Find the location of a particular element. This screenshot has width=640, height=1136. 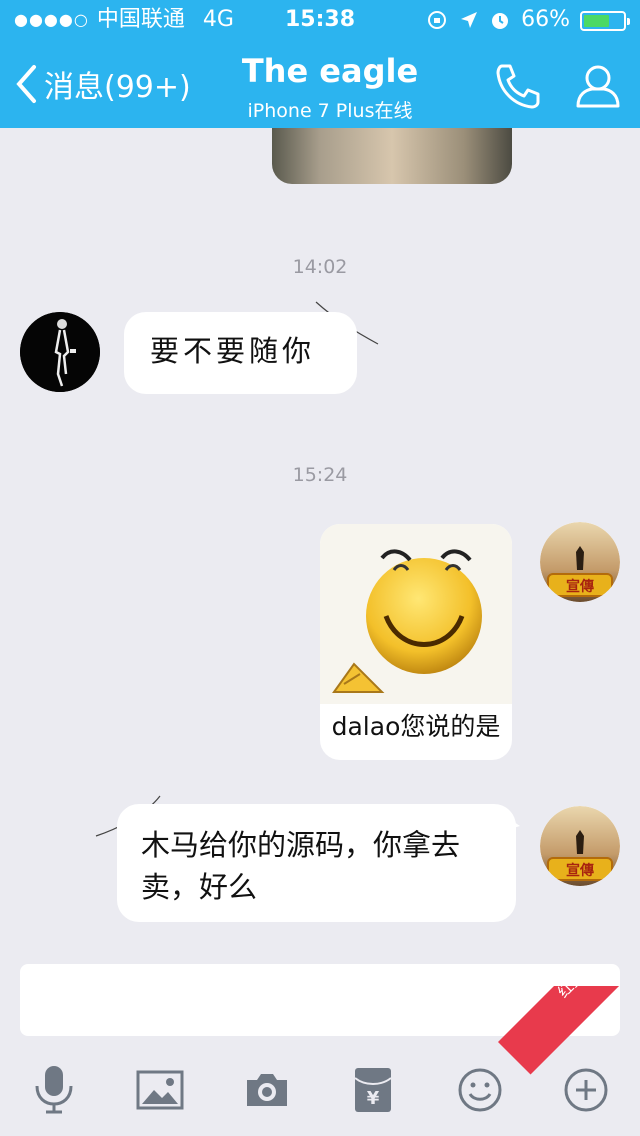

outgoing-message-bubble: 木马给你的源码，你拿去卖，好么 is located at coordinates (316, 863).